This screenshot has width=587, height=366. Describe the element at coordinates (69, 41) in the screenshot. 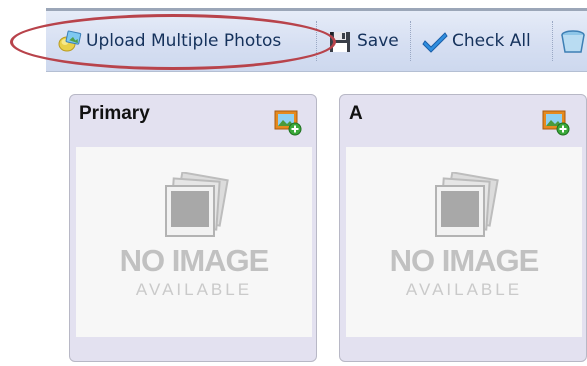

I see `upload-photos-icon` at that location.